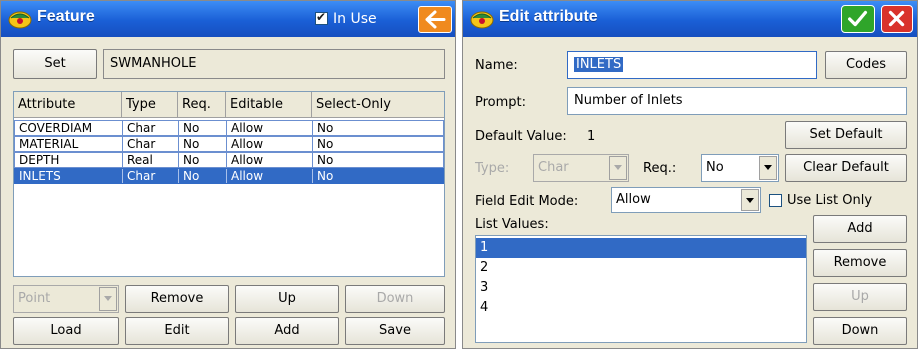 Image resolution: width=918 pixels, height=349 pixels. Describe the element at coordinates (860, 331) in the screenshot. I see `list-down-button: Down` at that location.